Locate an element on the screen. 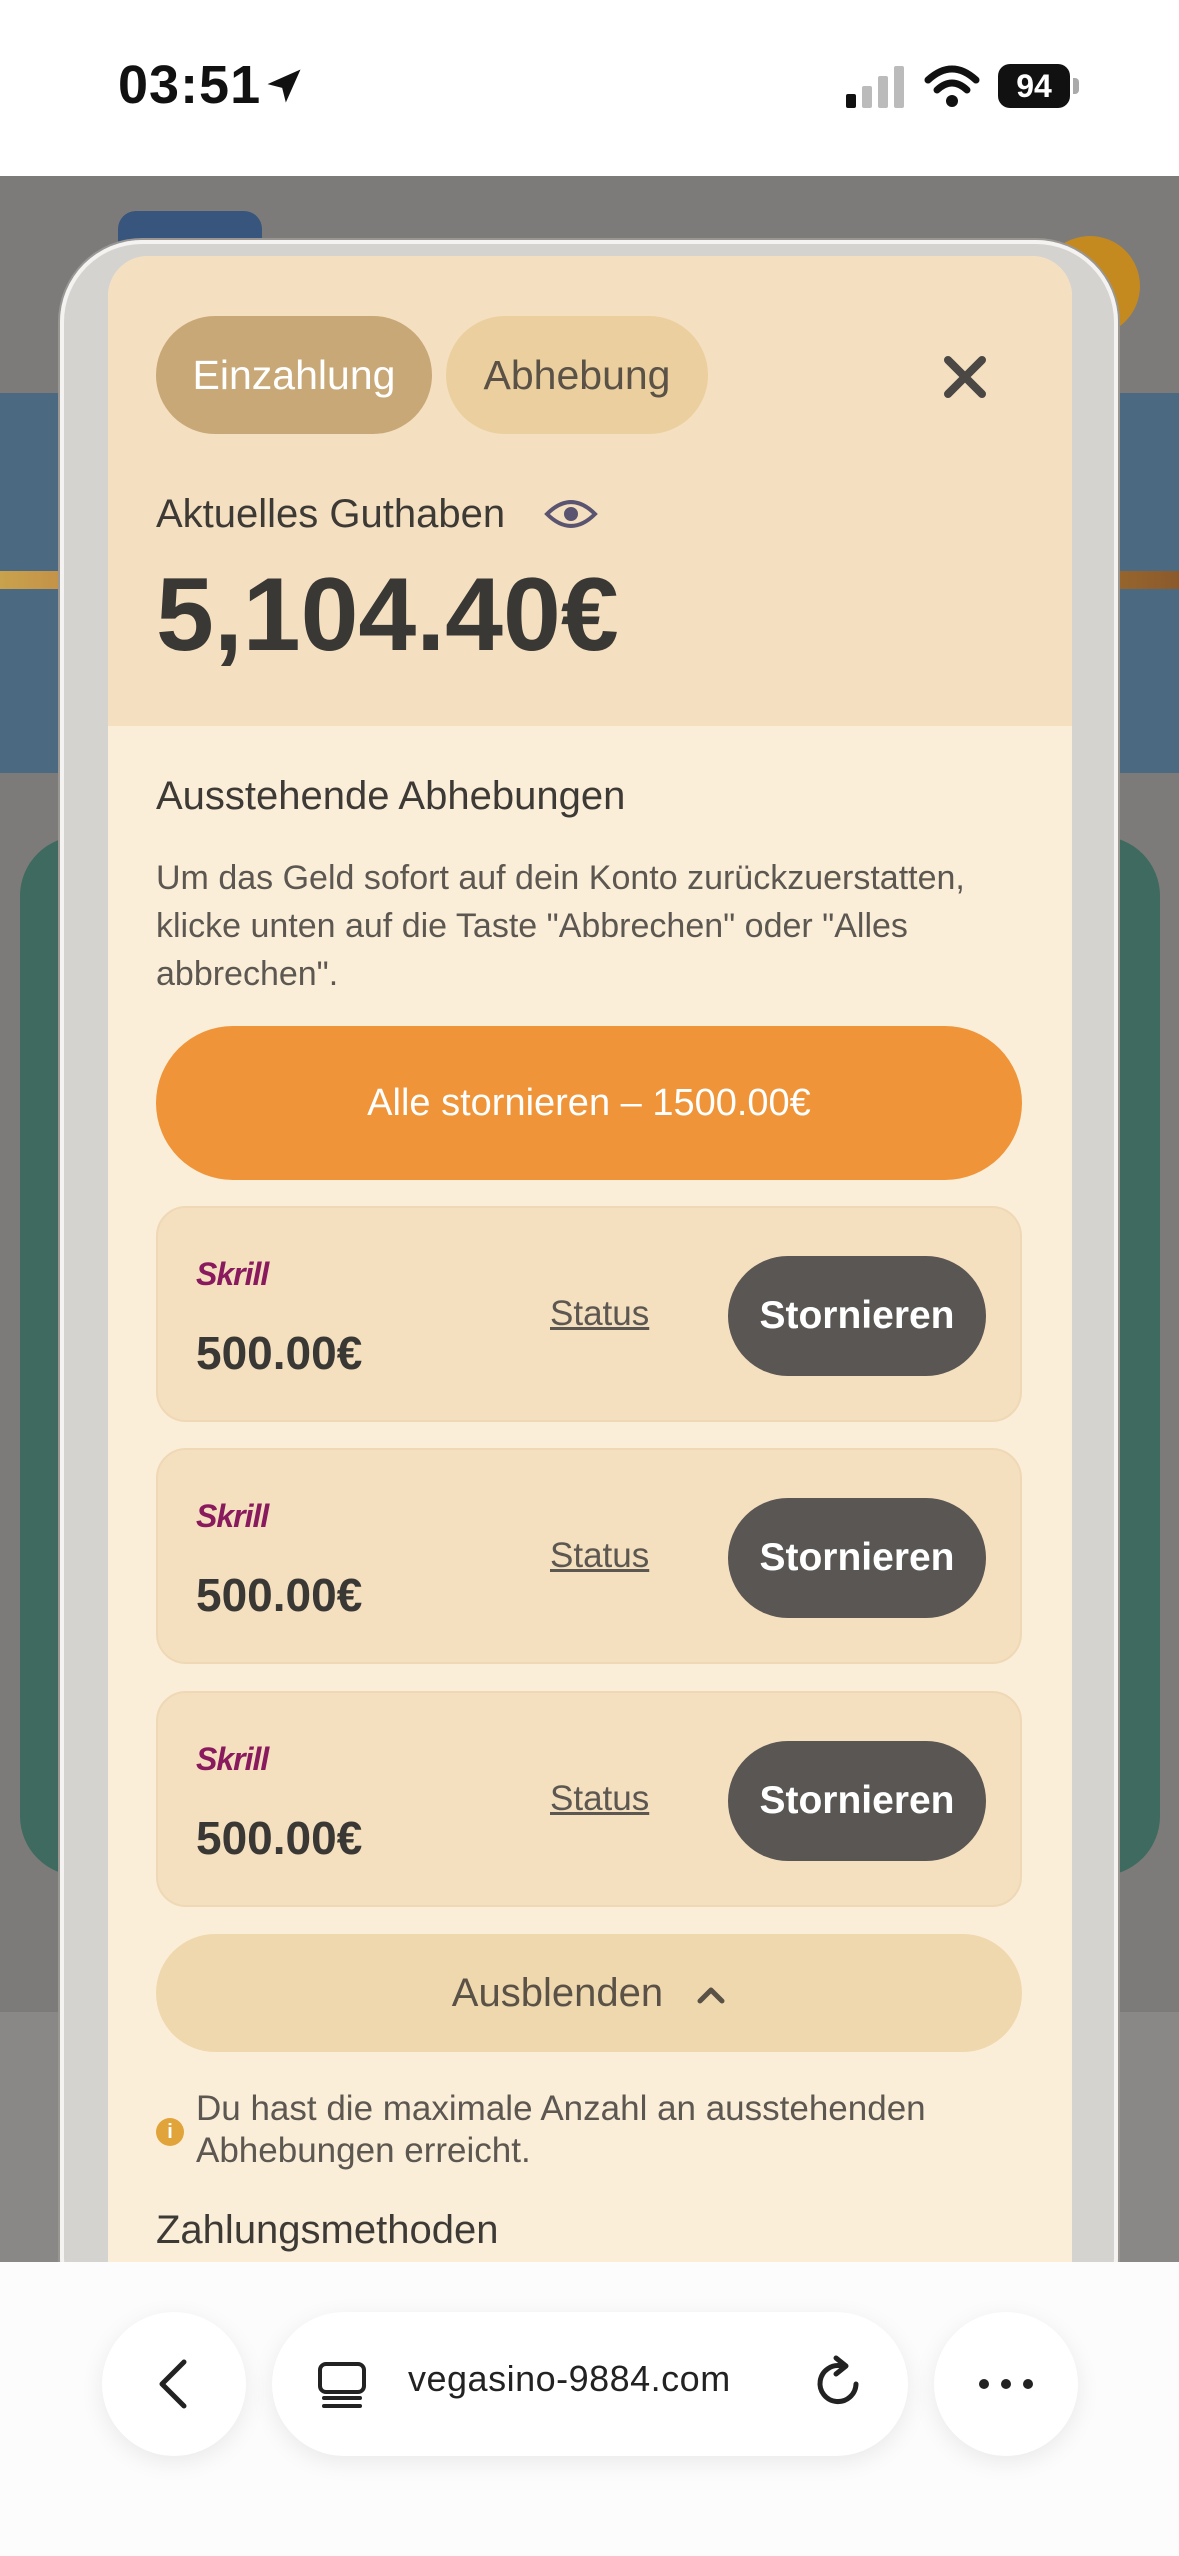 This screenshot has width=1179, height=2556. pending-withdrawals-title: Ausstehende Abhebungen is located at coordinates (391, 796).